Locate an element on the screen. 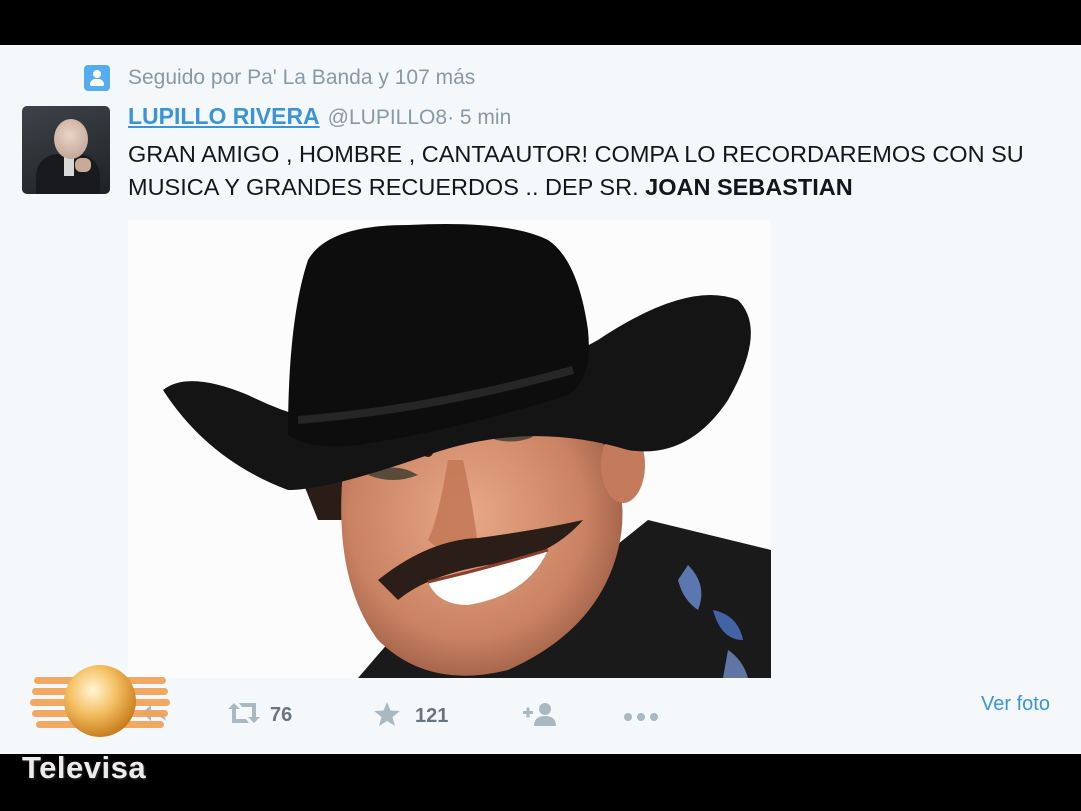  follow-add-icon is located at coordinates (541, 716).